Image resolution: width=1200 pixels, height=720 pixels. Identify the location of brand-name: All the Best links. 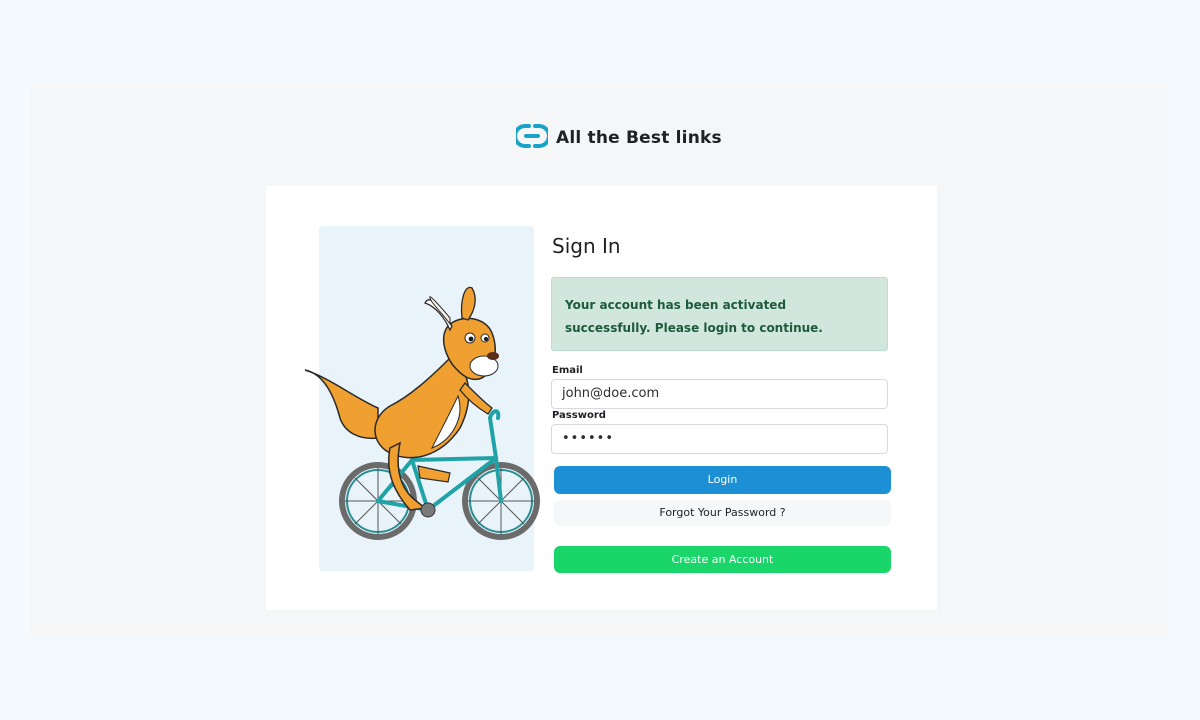
(639, 138).